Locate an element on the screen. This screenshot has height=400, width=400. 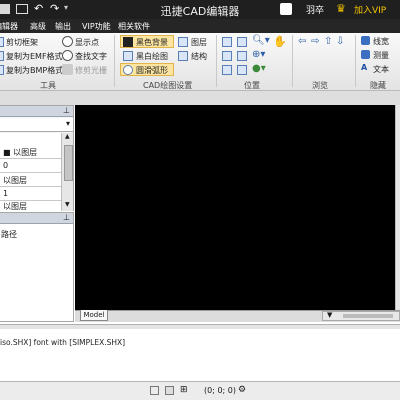
tab-model: Model is located at coordinates (94, 315).